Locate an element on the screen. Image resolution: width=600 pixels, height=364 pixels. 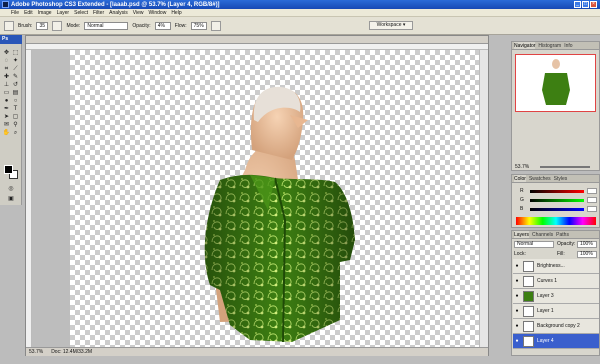
maximize-button: □ is located at coordinates (585, 4).